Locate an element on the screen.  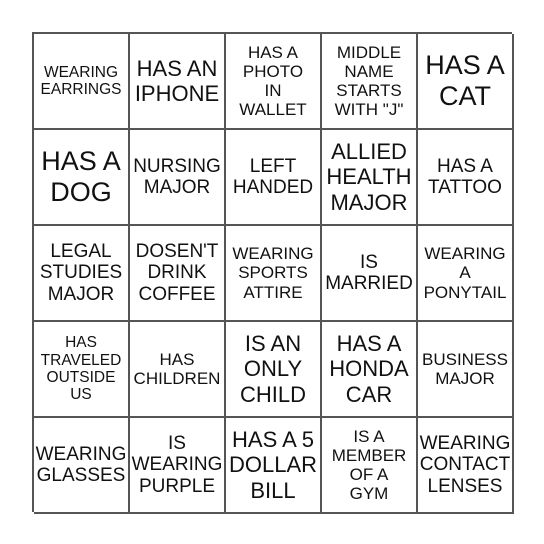
bingo-cell: HAS A 5 DOLLAR BILL is located at coordinates (274, 466).